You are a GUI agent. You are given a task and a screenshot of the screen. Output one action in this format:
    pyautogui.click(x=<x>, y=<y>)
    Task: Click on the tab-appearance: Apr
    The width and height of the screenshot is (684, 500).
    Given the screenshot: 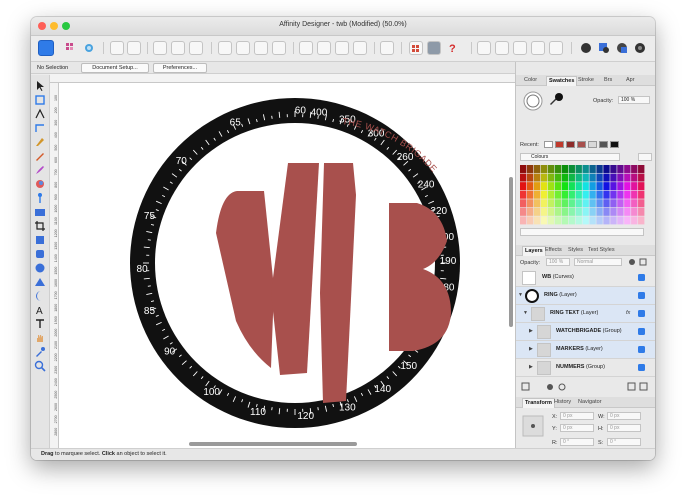 What is the action you would take?
    pyautogui.click(x=630, y=80)
    